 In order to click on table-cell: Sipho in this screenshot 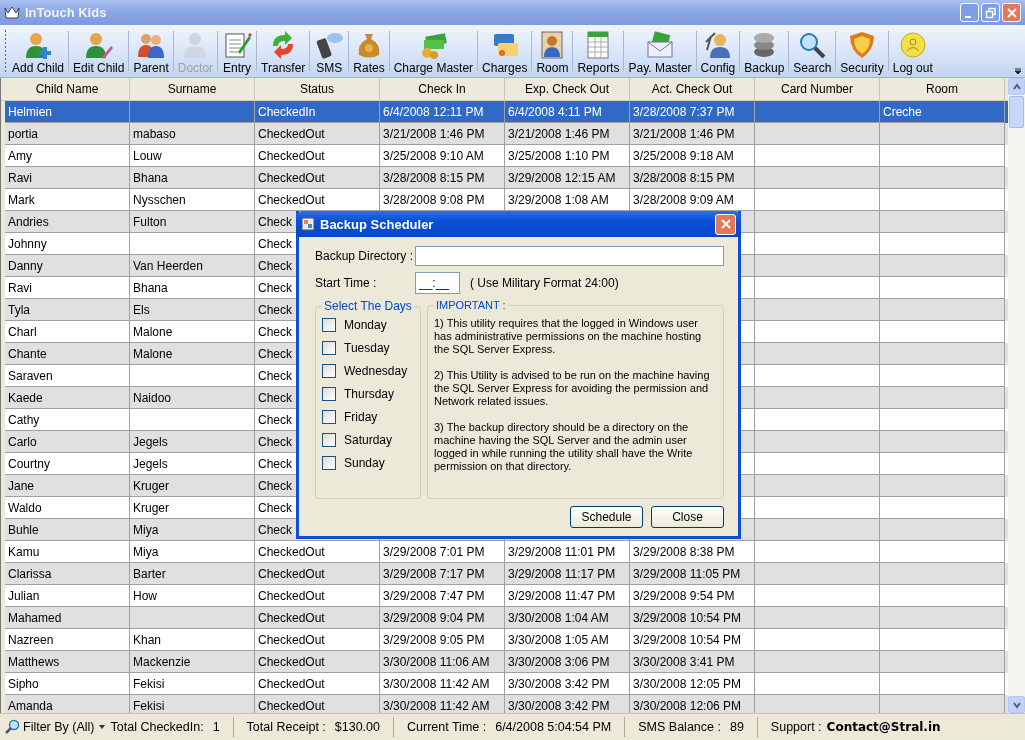, I will do `click(23, 683)`.